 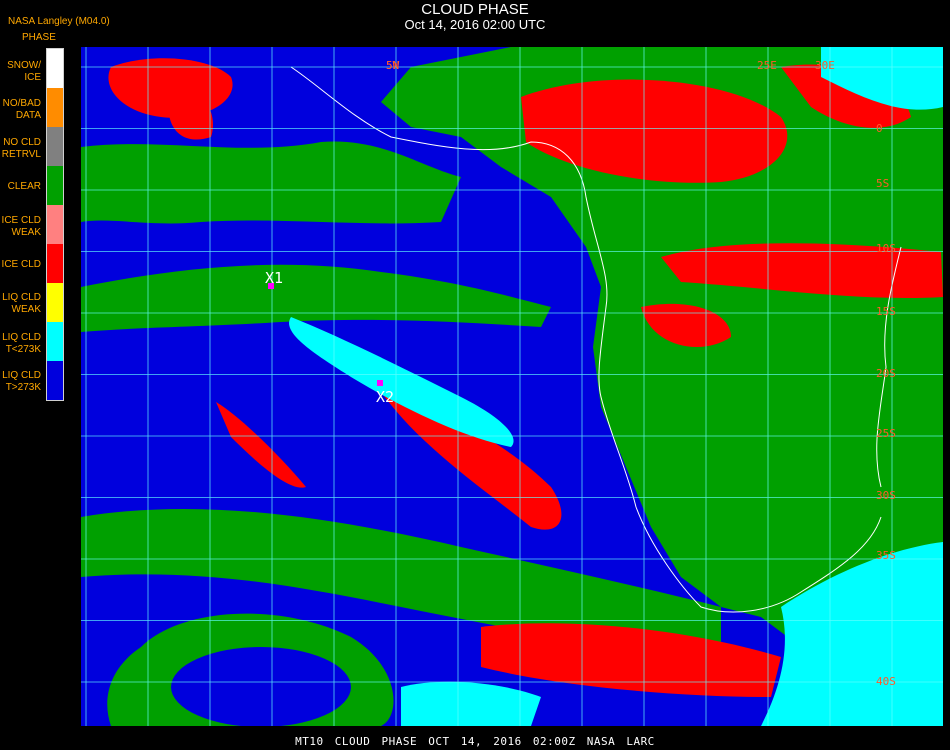 I want to click on legend-label-clear: CLEAR, so click(x=24, y=186).